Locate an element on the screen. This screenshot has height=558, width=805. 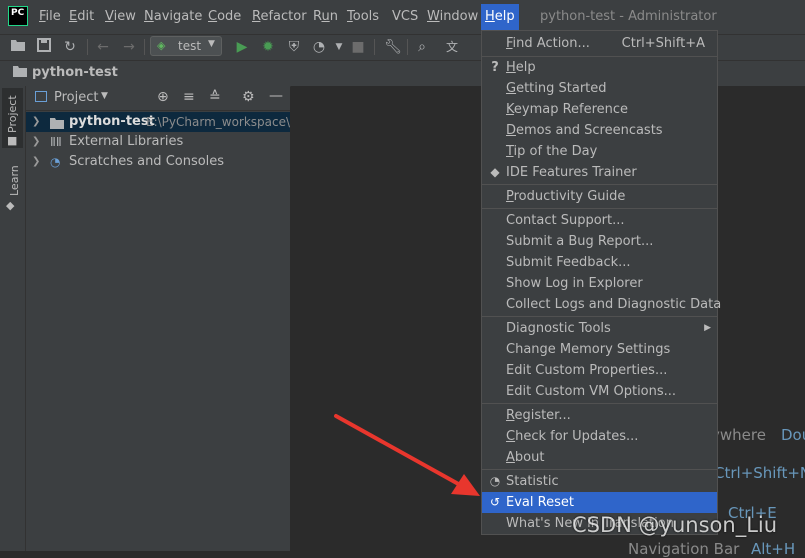
tree-item-path: E:\PyCharm_workspace\p is located at coordinates (218, 122).